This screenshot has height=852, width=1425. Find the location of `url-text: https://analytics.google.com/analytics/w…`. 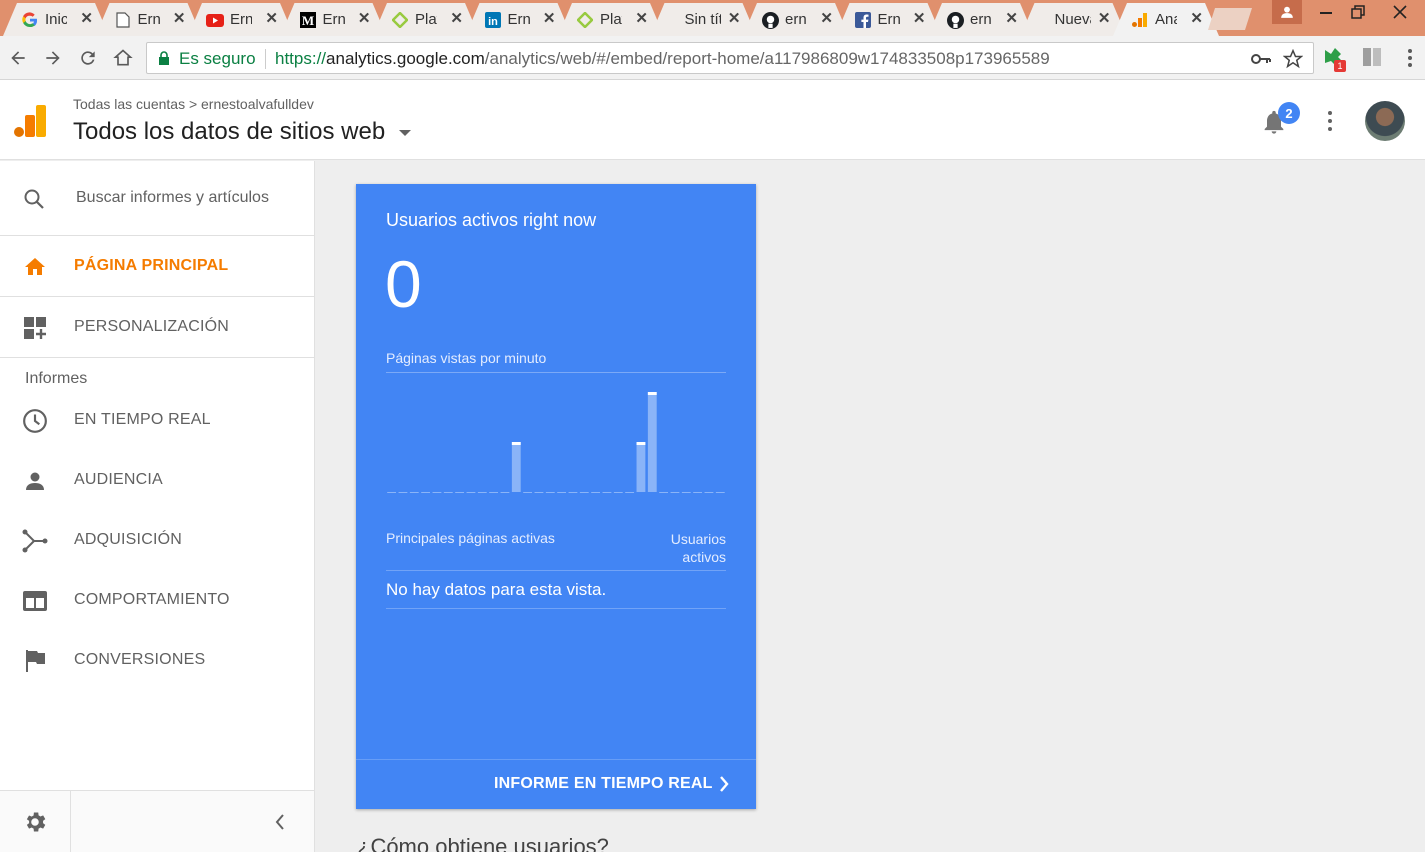

url-text: https://analytics.google.com/analytics/w… is located at coordinates (662, 59).